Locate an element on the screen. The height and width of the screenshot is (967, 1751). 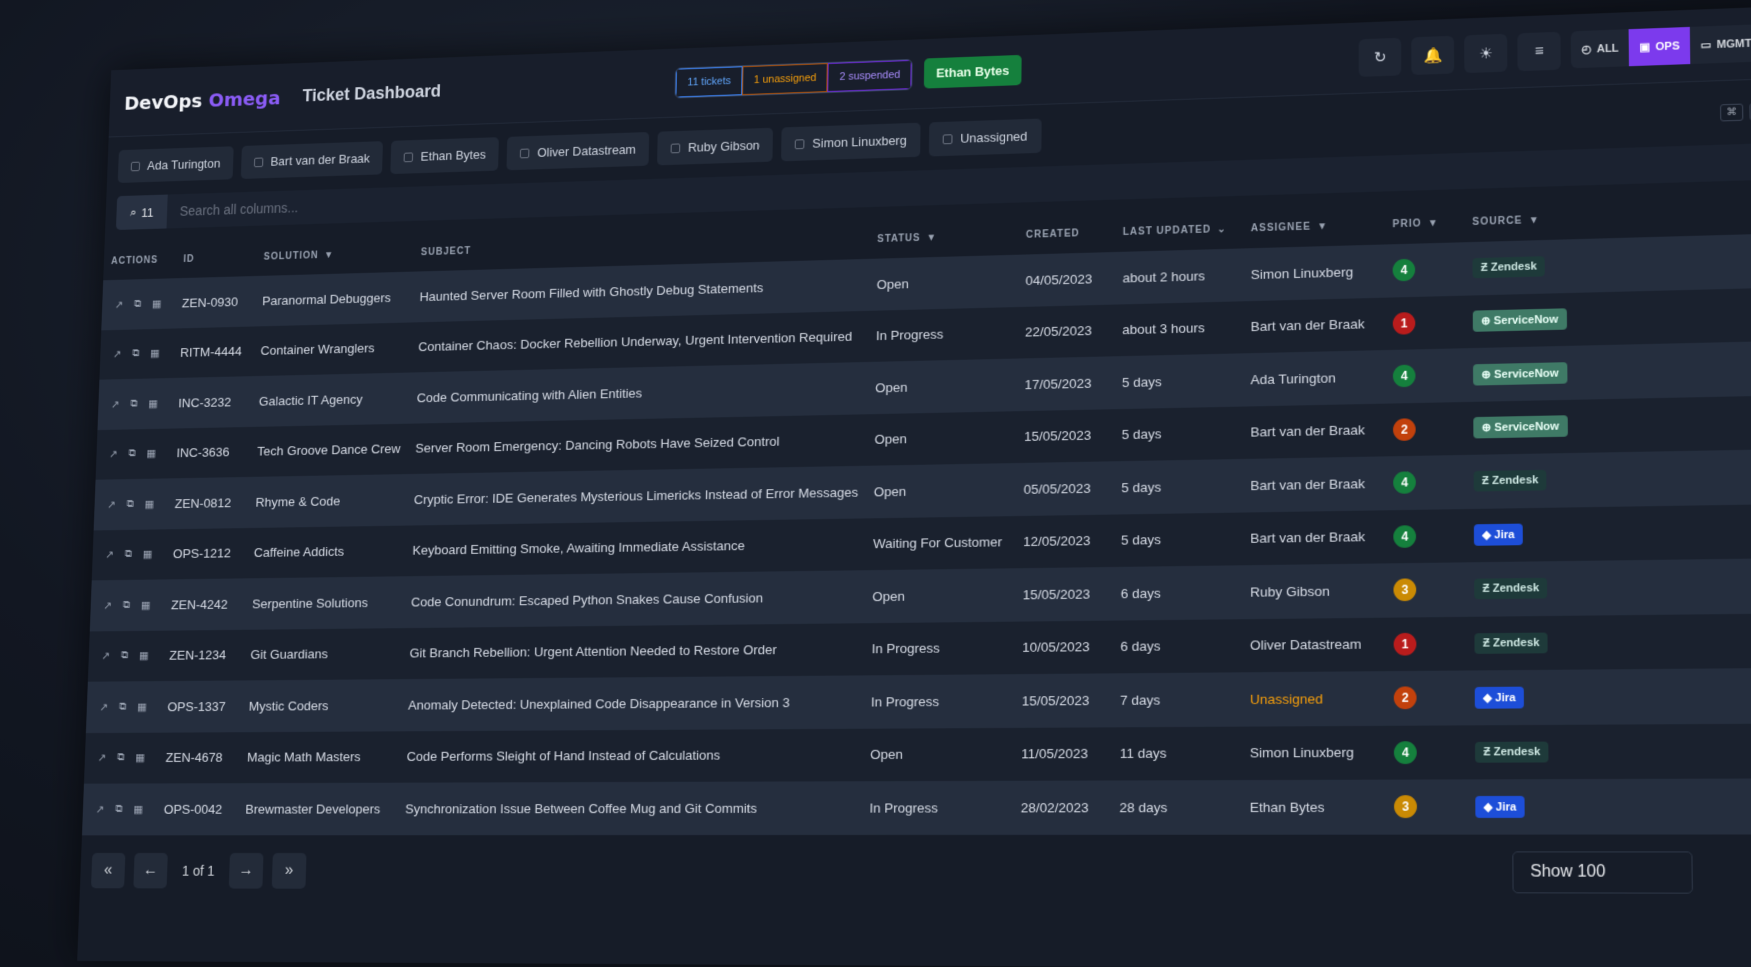
subject-cell: Code Communicating with Alien Entities is located at coordinates (638, 392).